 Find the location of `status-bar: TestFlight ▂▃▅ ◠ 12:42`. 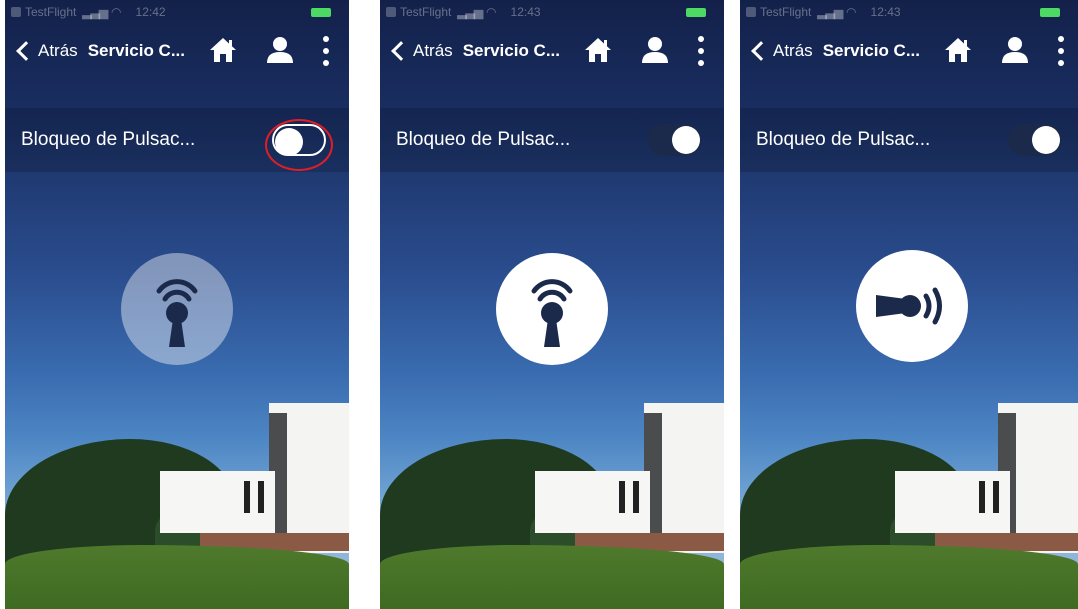

status-bar: TestFlight ▂▃▅ ◠ 12:42 is located at coordinates (177, 12).